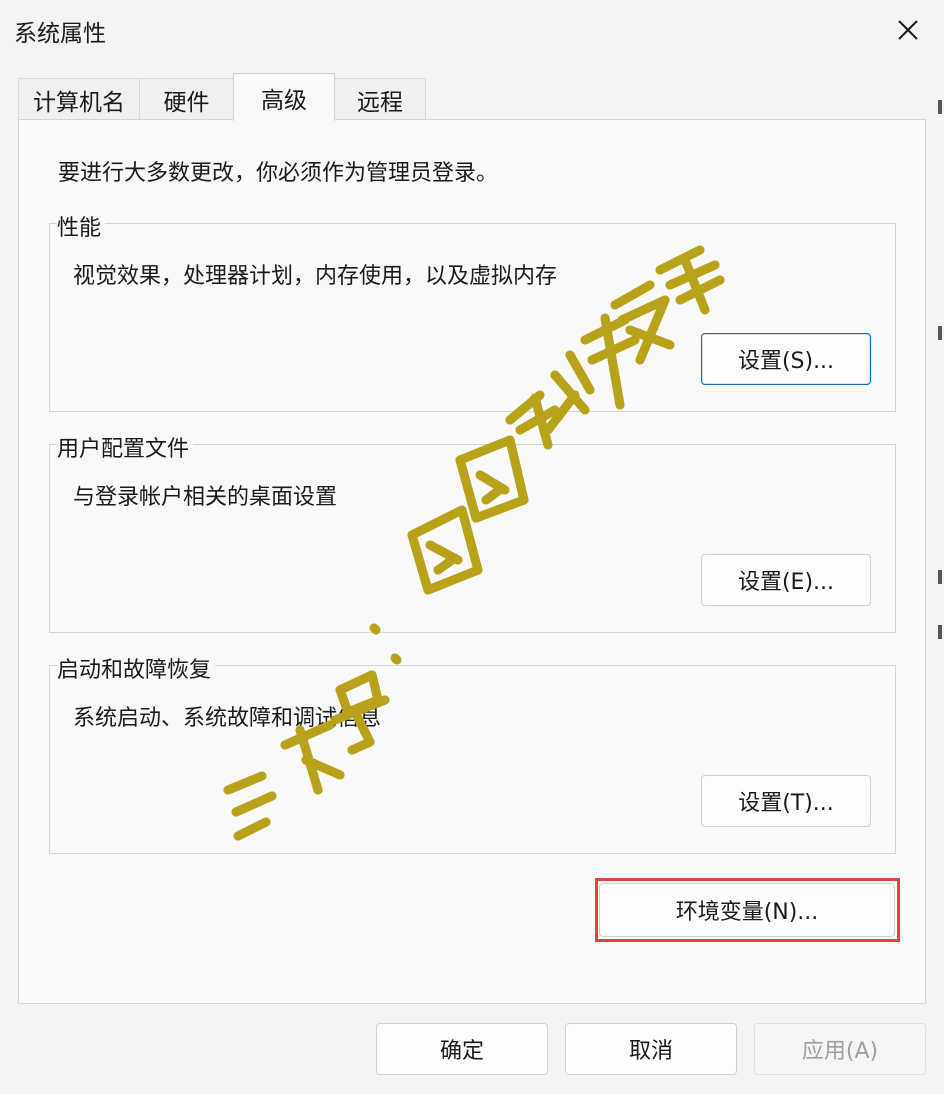 The width and height of the screenshot is (944, 1094). I want to click on ok-button: 确定, so click(462, 1049).